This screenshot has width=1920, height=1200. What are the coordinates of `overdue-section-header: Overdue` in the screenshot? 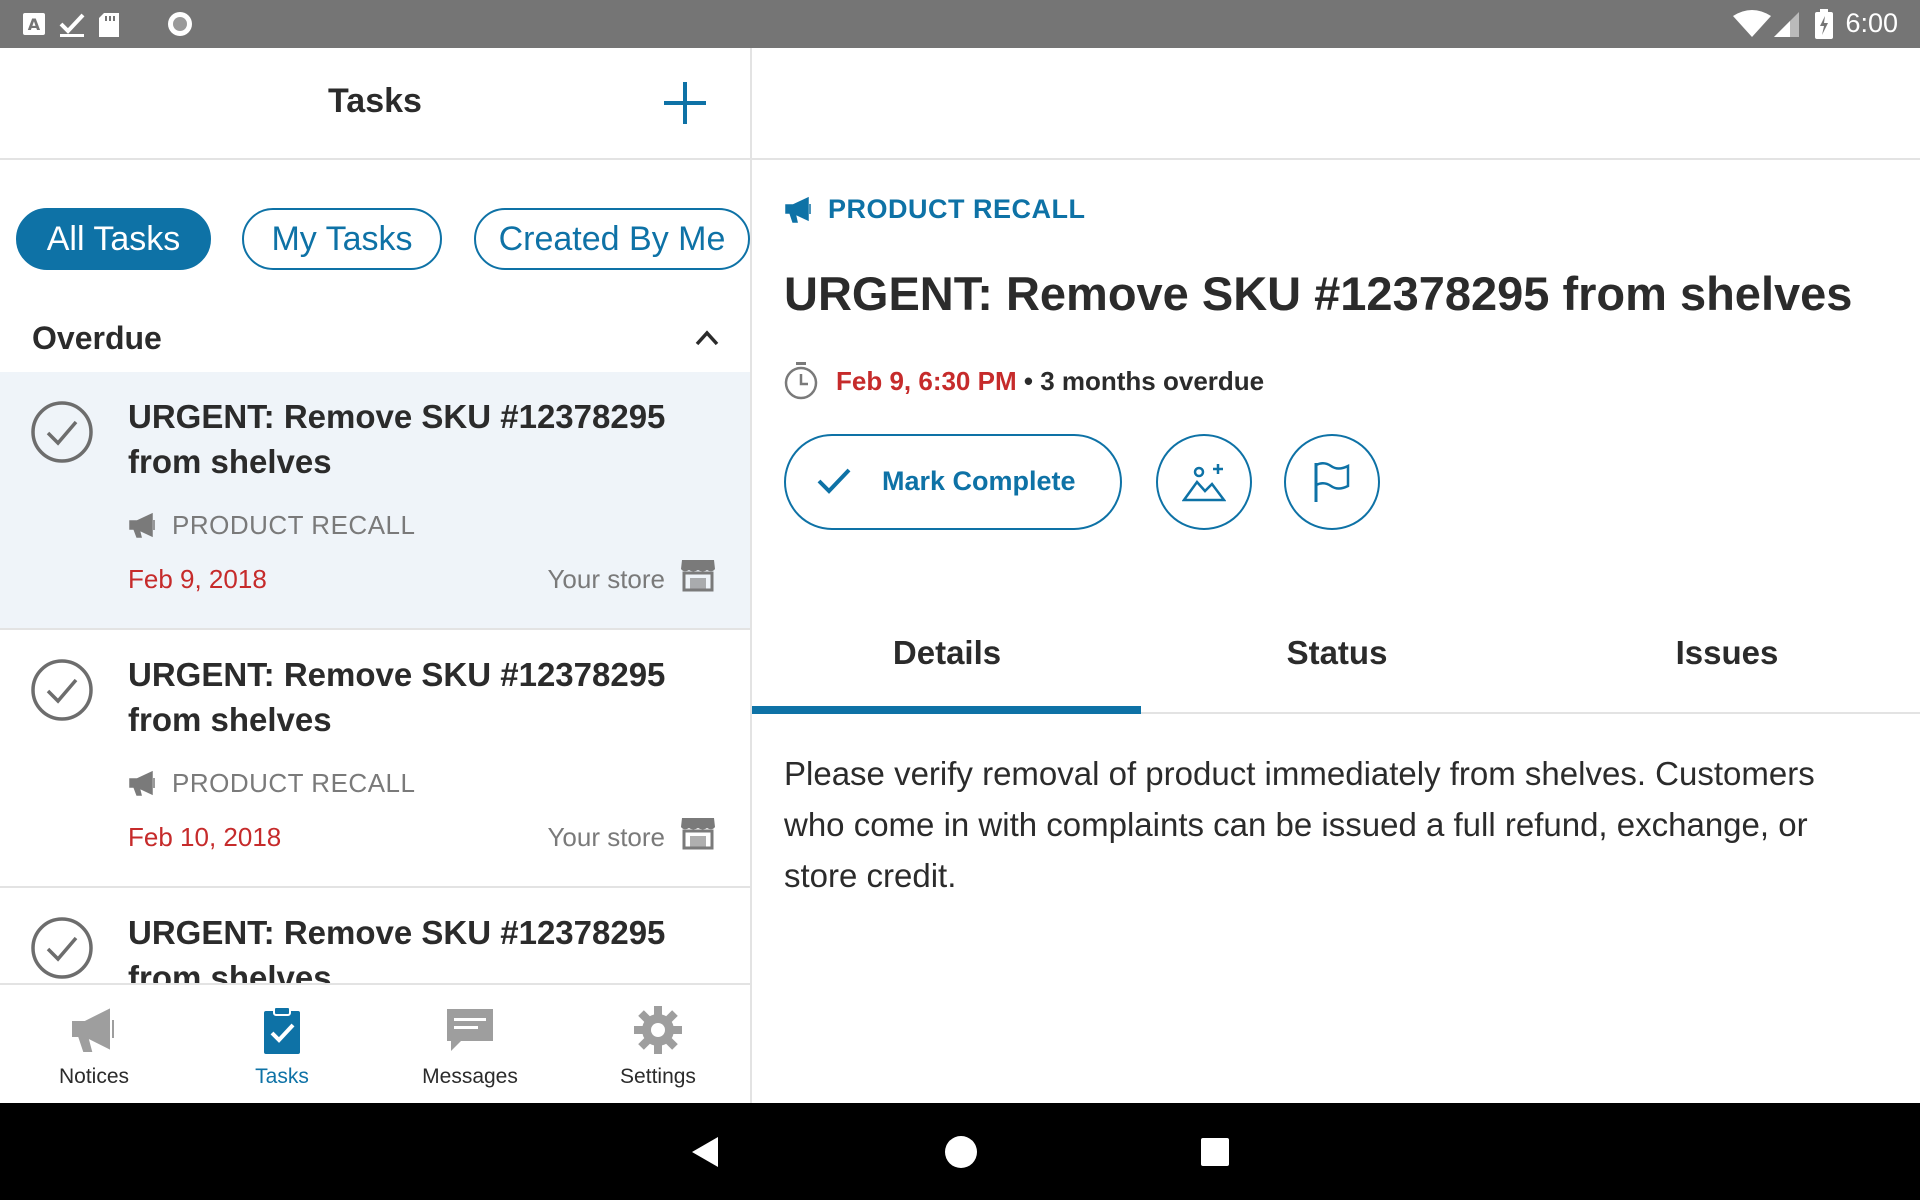 It's located at (375, 340).